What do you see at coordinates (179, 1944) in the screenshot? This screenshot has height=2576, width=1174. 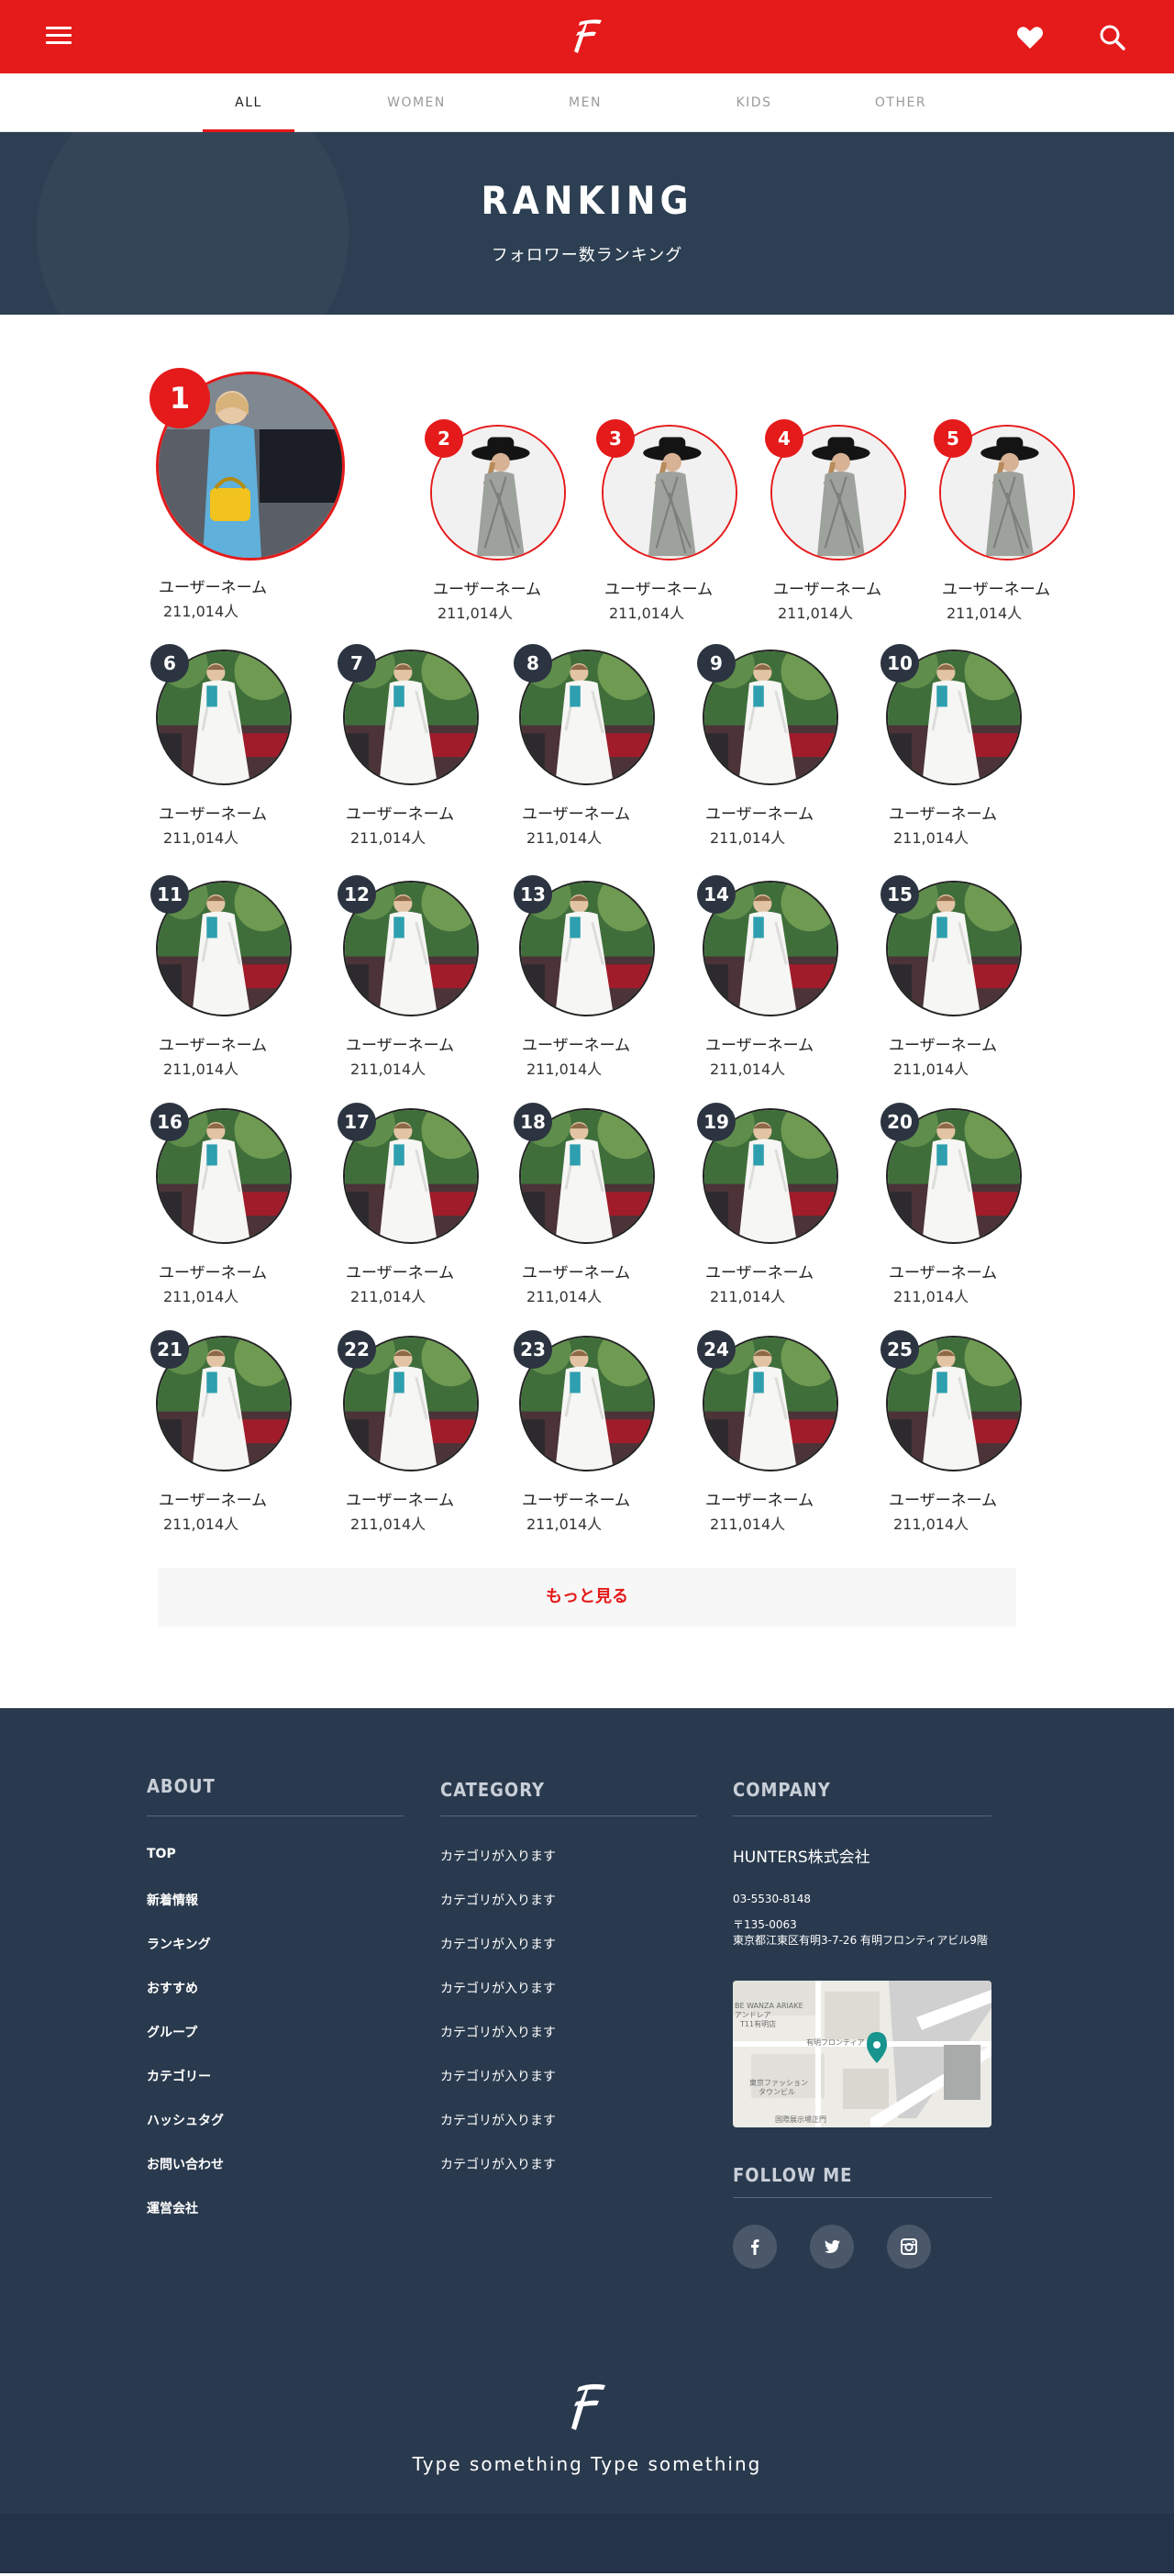 I see `footer-about-link: ランキング` at bounding box center [179, 1944].